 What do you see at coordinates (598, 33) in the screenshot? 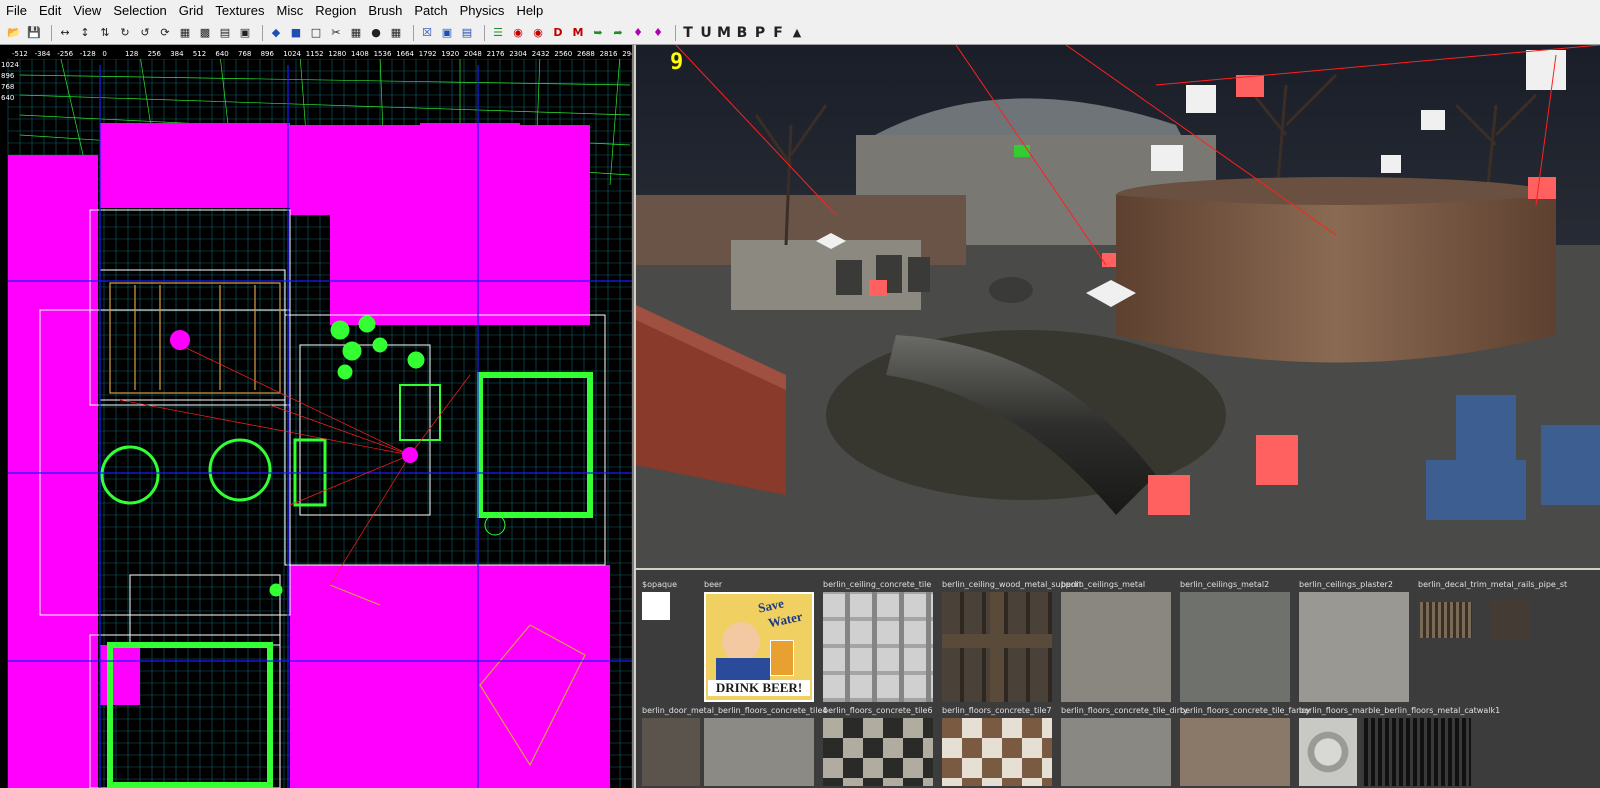
I see `show-models-icon: ➥` at bounding box center [598, 33].